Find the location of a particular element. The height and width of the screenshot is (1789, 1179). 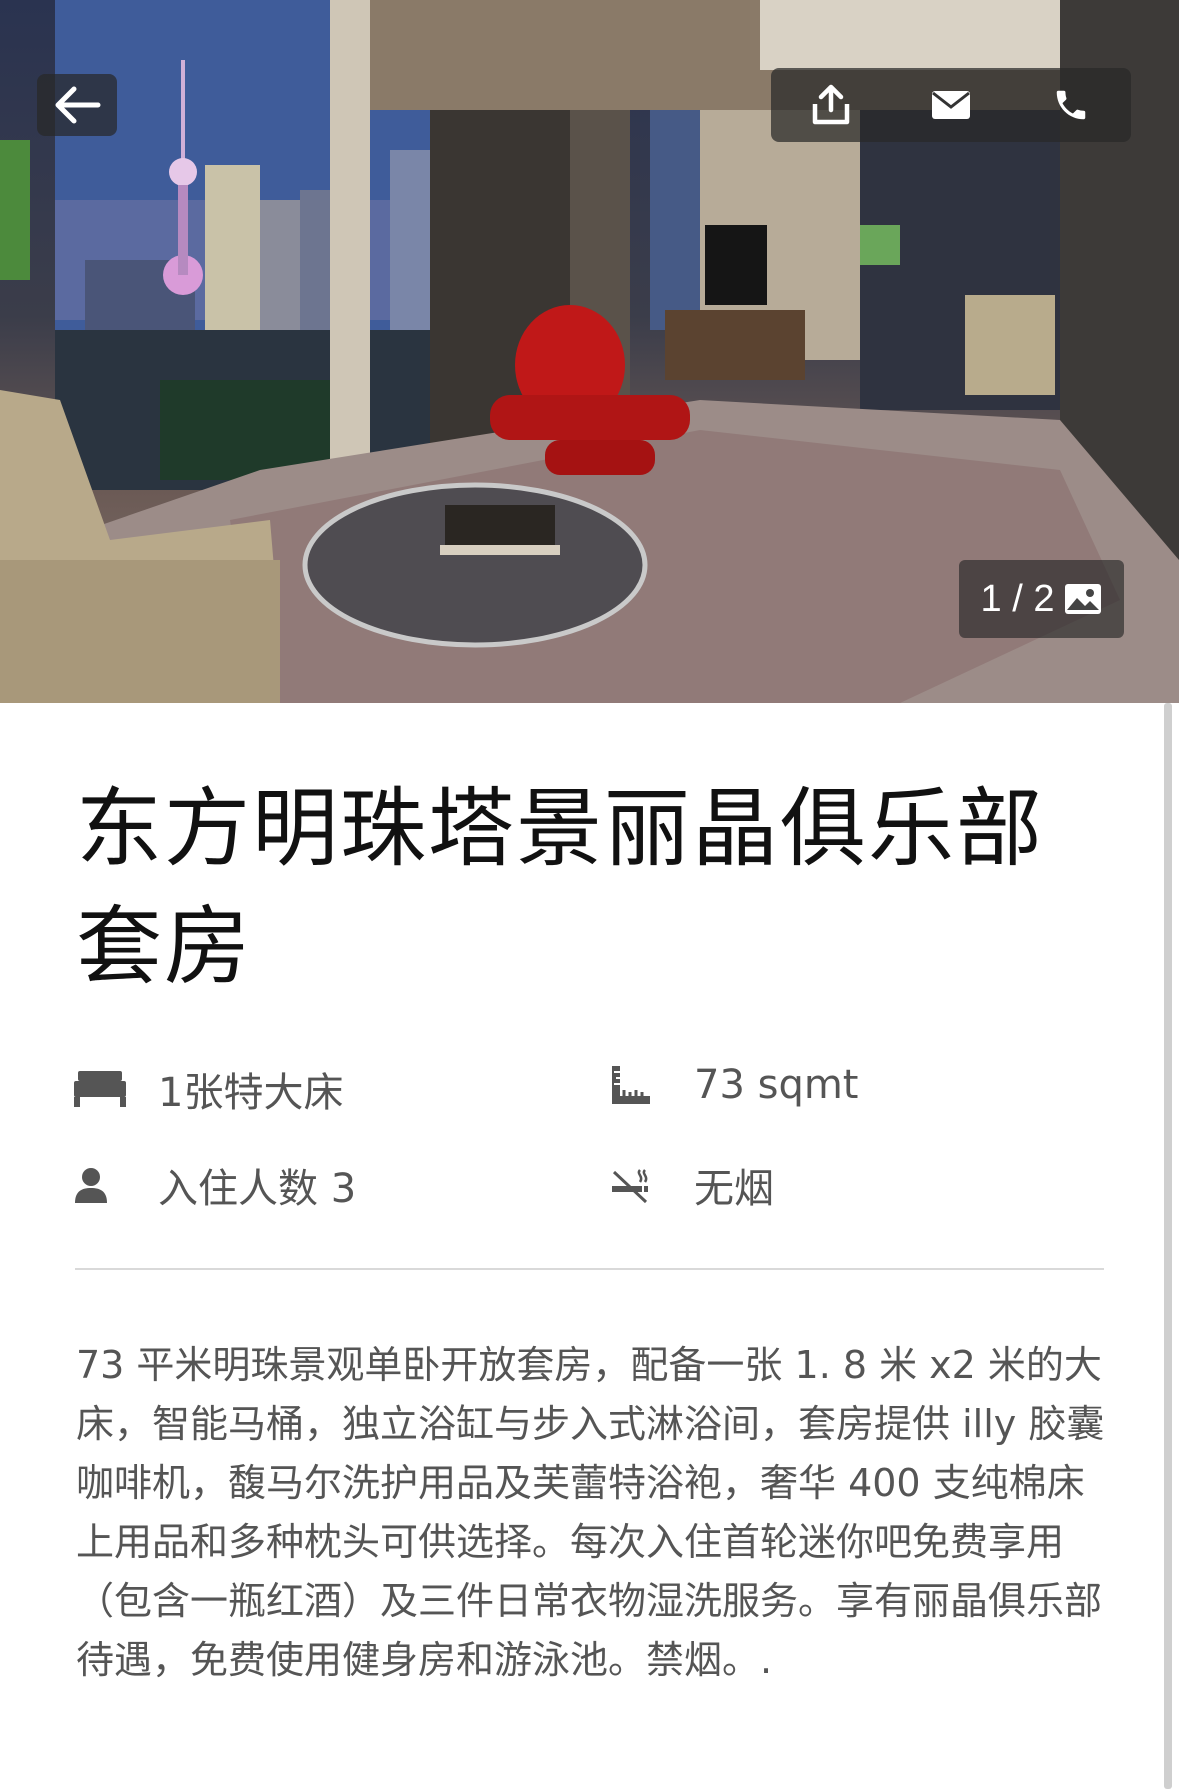

action-toolbar is located at coordinates (951, 105).